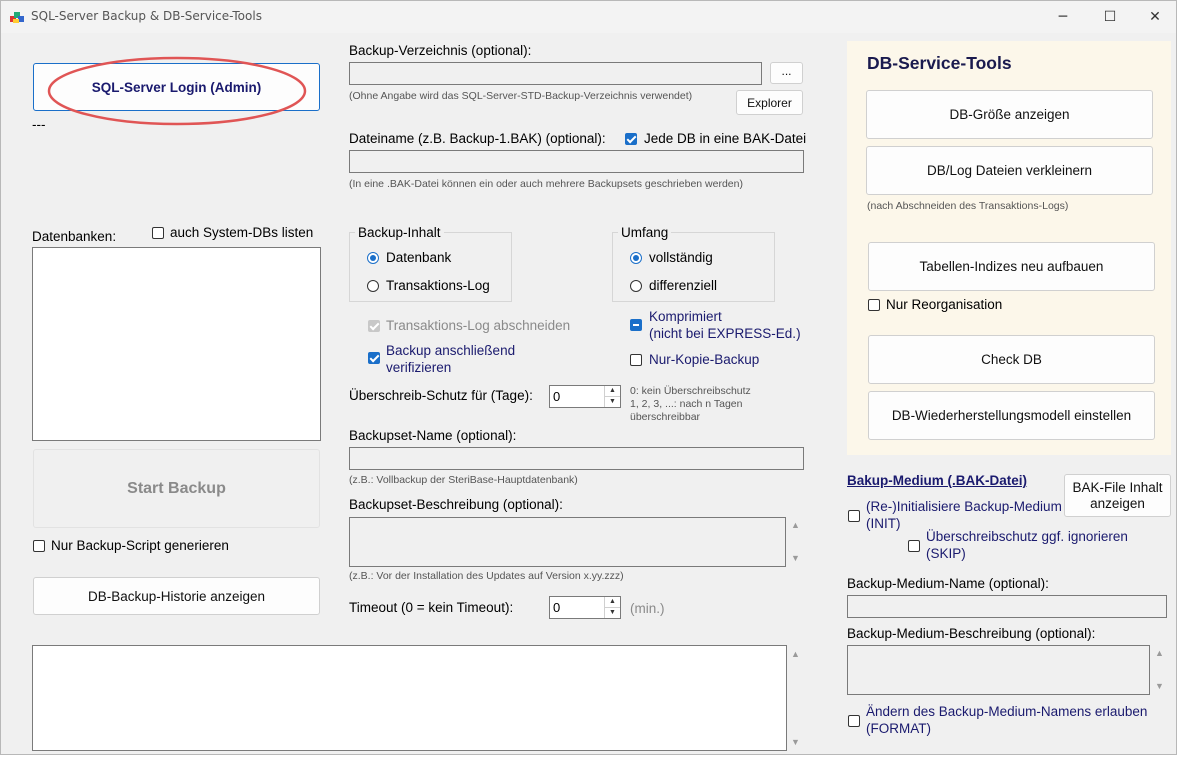  I want to click on init-medium-label-line2: (INIT), so click(883, 523).